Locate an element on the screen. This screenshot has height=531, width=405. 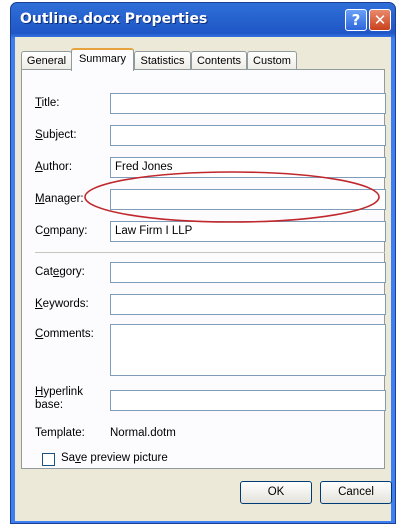
hyperlink-base-label: Hyperlink base: is located at coordinates (59, 398).